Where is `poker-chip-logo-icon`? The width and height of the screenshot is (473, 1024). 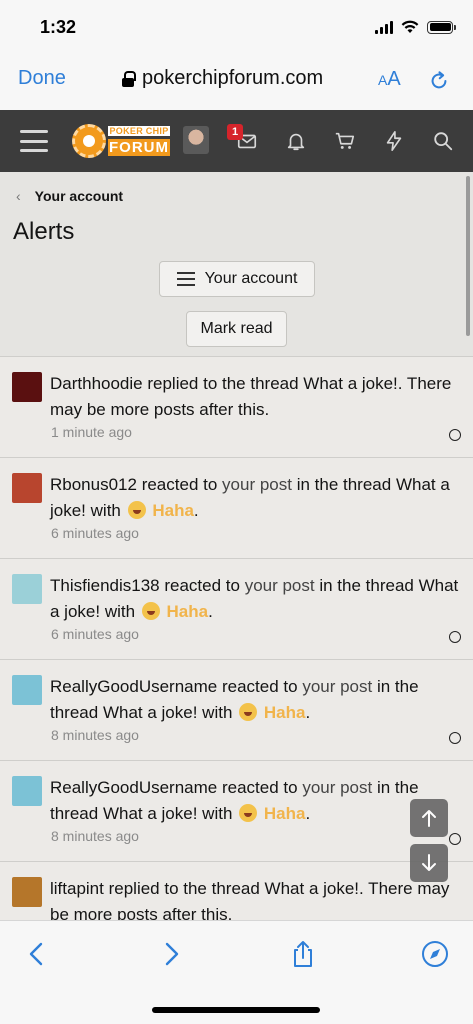
poker-chip-logo-icon is located at coordinates (89, 141).